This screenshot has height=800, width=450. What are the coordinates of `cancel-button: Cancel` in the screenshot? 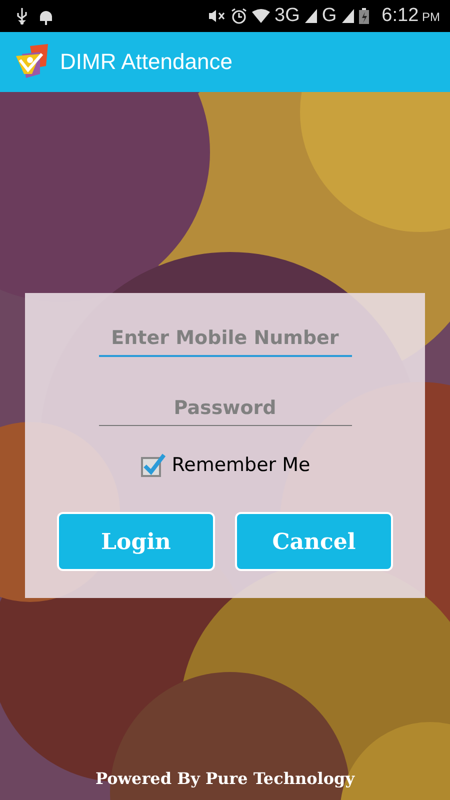 It's located at (314, 541).